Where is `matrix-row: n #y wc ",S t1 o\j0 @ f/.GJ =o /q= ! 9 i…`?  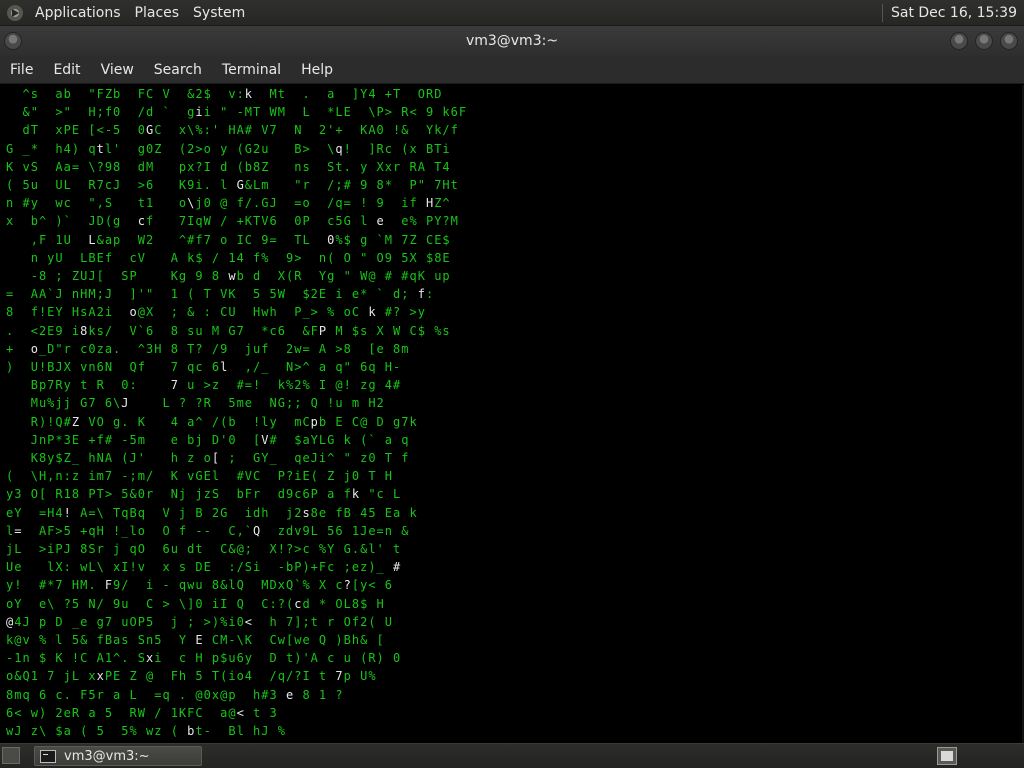
matrix-row: n #y wc ",S t1 o\j0 @ f/.GJ =o /q= ! 9 i… is located at coordinates (228, 203).